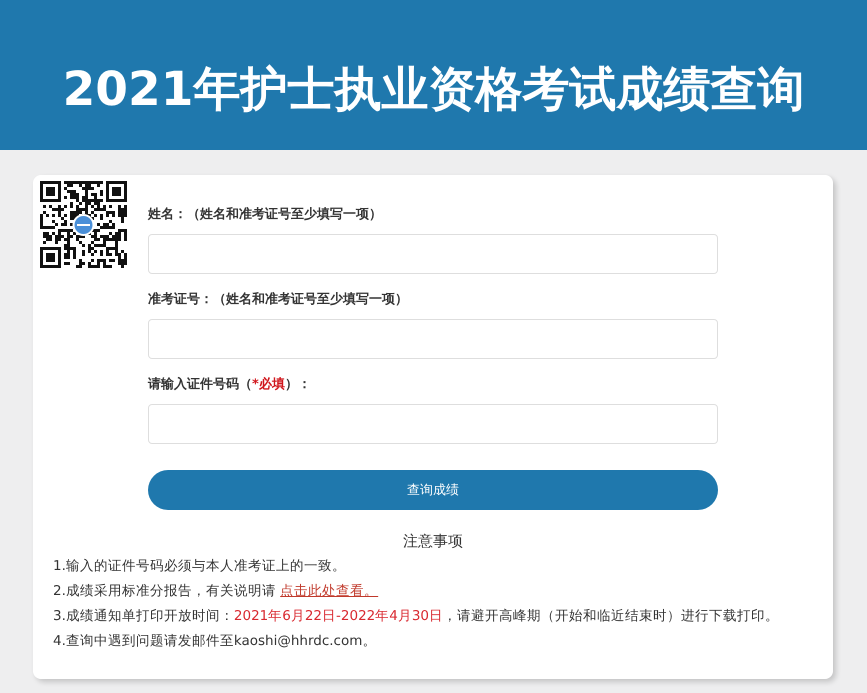 This screenshot has height=693, width=867. What do you see at coordinates (215, 641) in the screenshot?
I see `notice-item: 4.查询中遇到问题请发邮件至kaoshi@hhrdc.com。` at bounding box center [215, 641].